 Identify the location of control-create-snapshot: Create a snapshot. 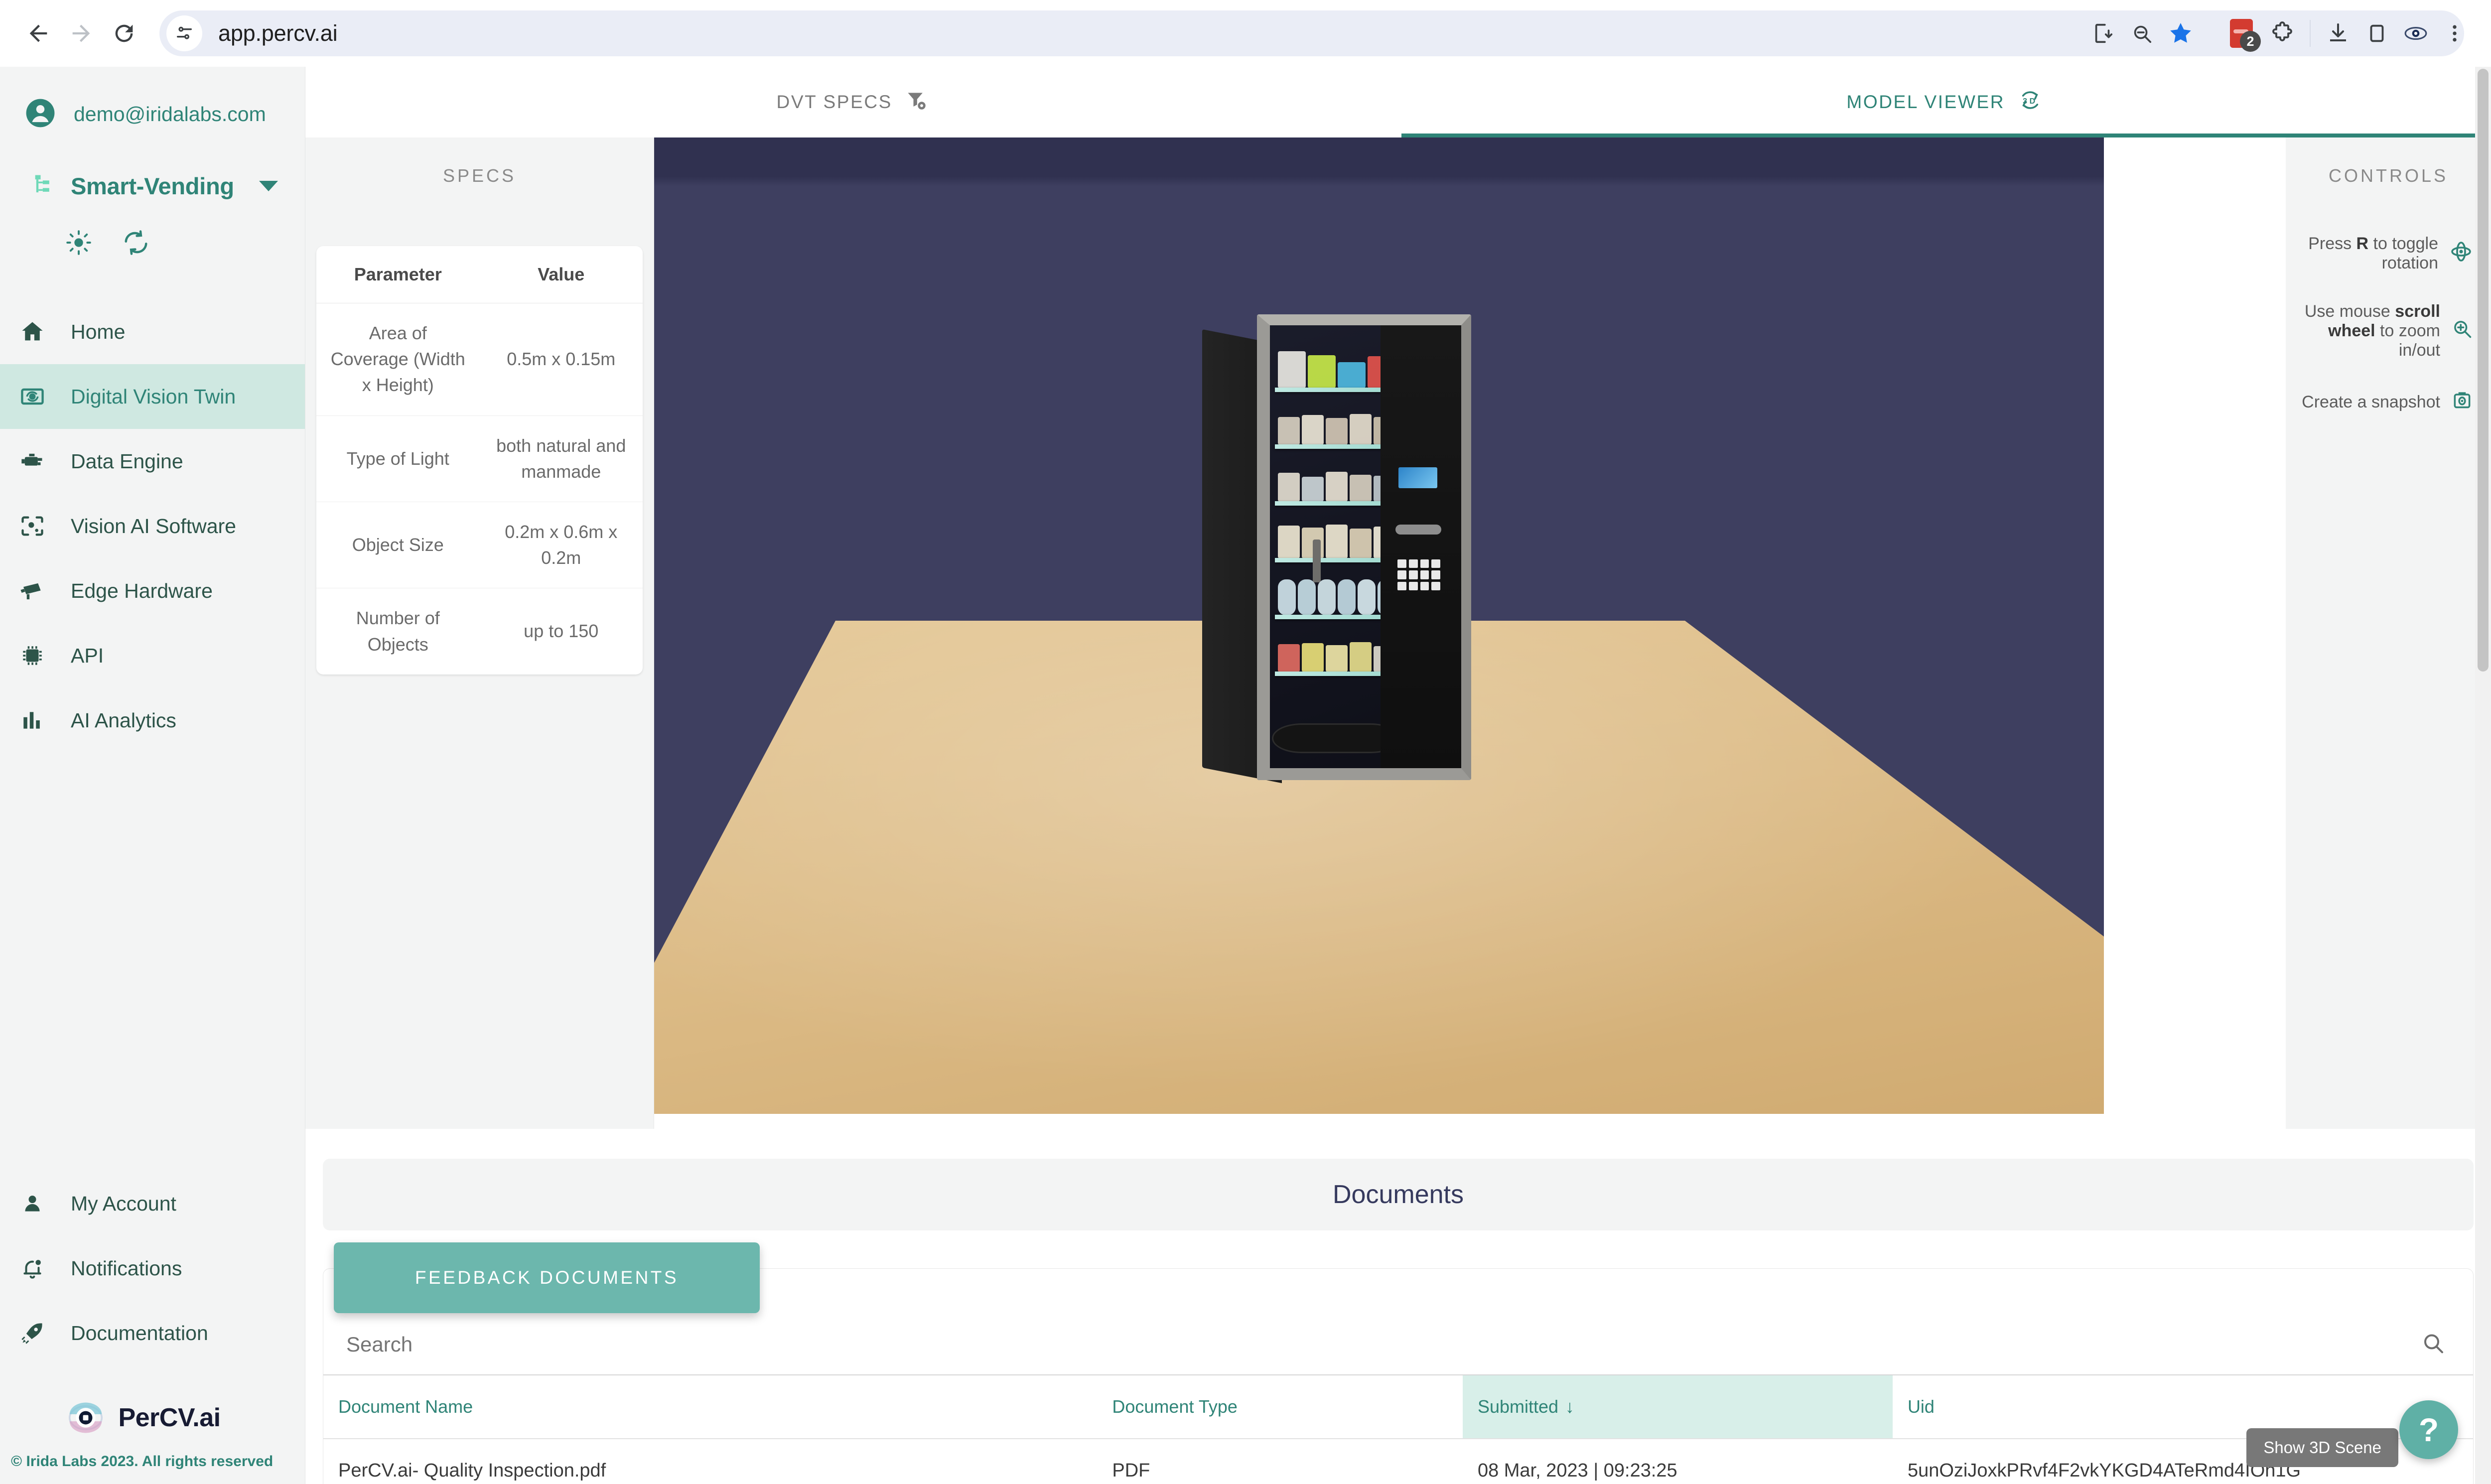
(2388, 402).